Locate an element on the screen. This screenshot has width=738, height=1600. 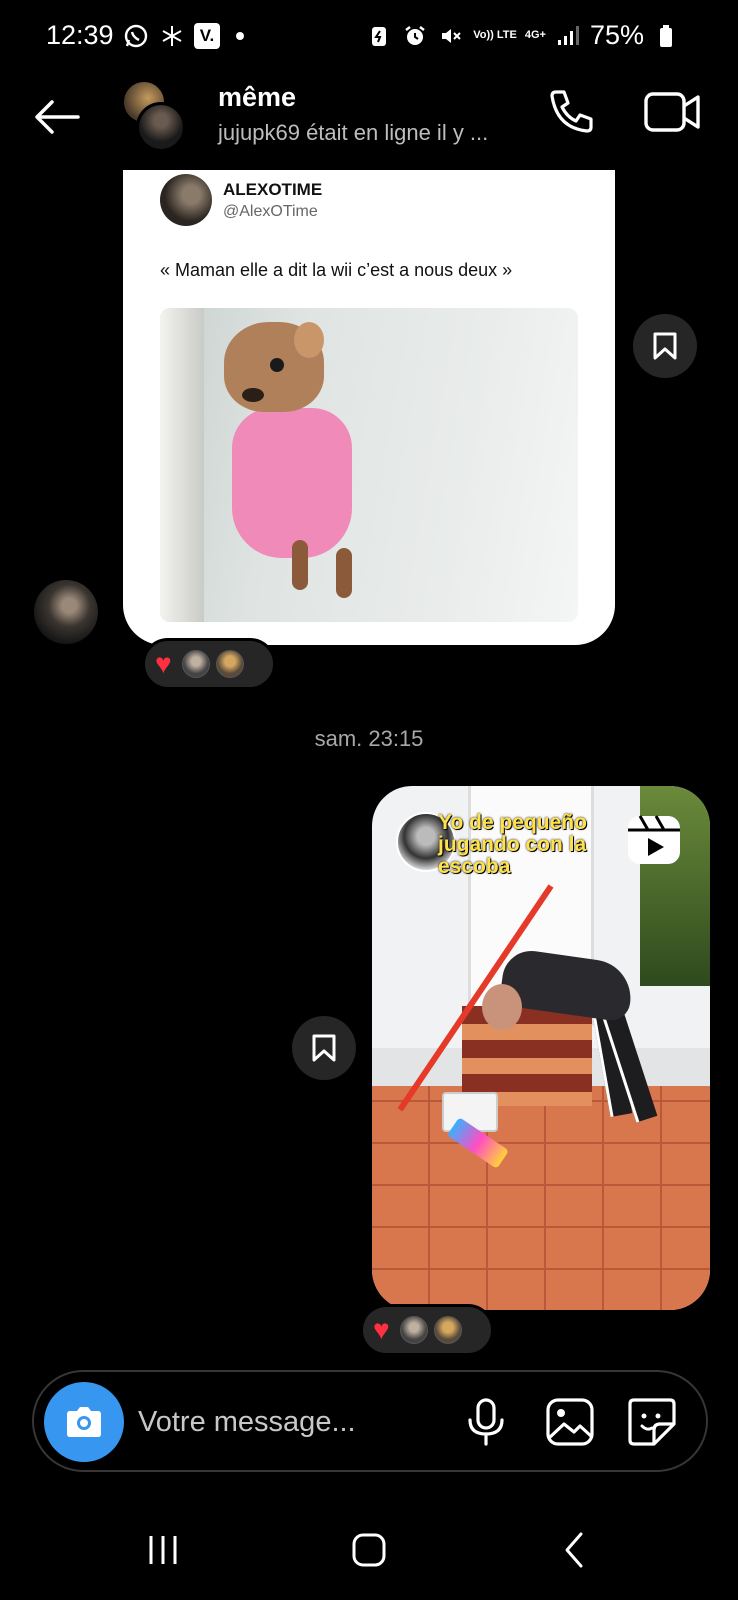
voice-message-button is located at coordinates (486, 1422).